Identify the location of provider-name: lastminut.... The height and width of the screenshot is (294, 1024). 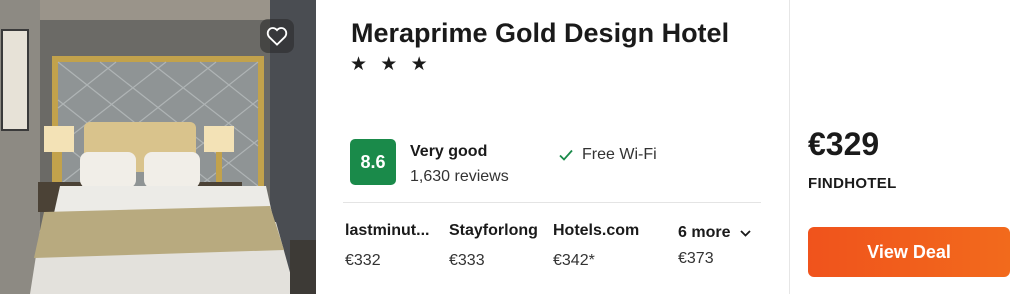
(387, 231).